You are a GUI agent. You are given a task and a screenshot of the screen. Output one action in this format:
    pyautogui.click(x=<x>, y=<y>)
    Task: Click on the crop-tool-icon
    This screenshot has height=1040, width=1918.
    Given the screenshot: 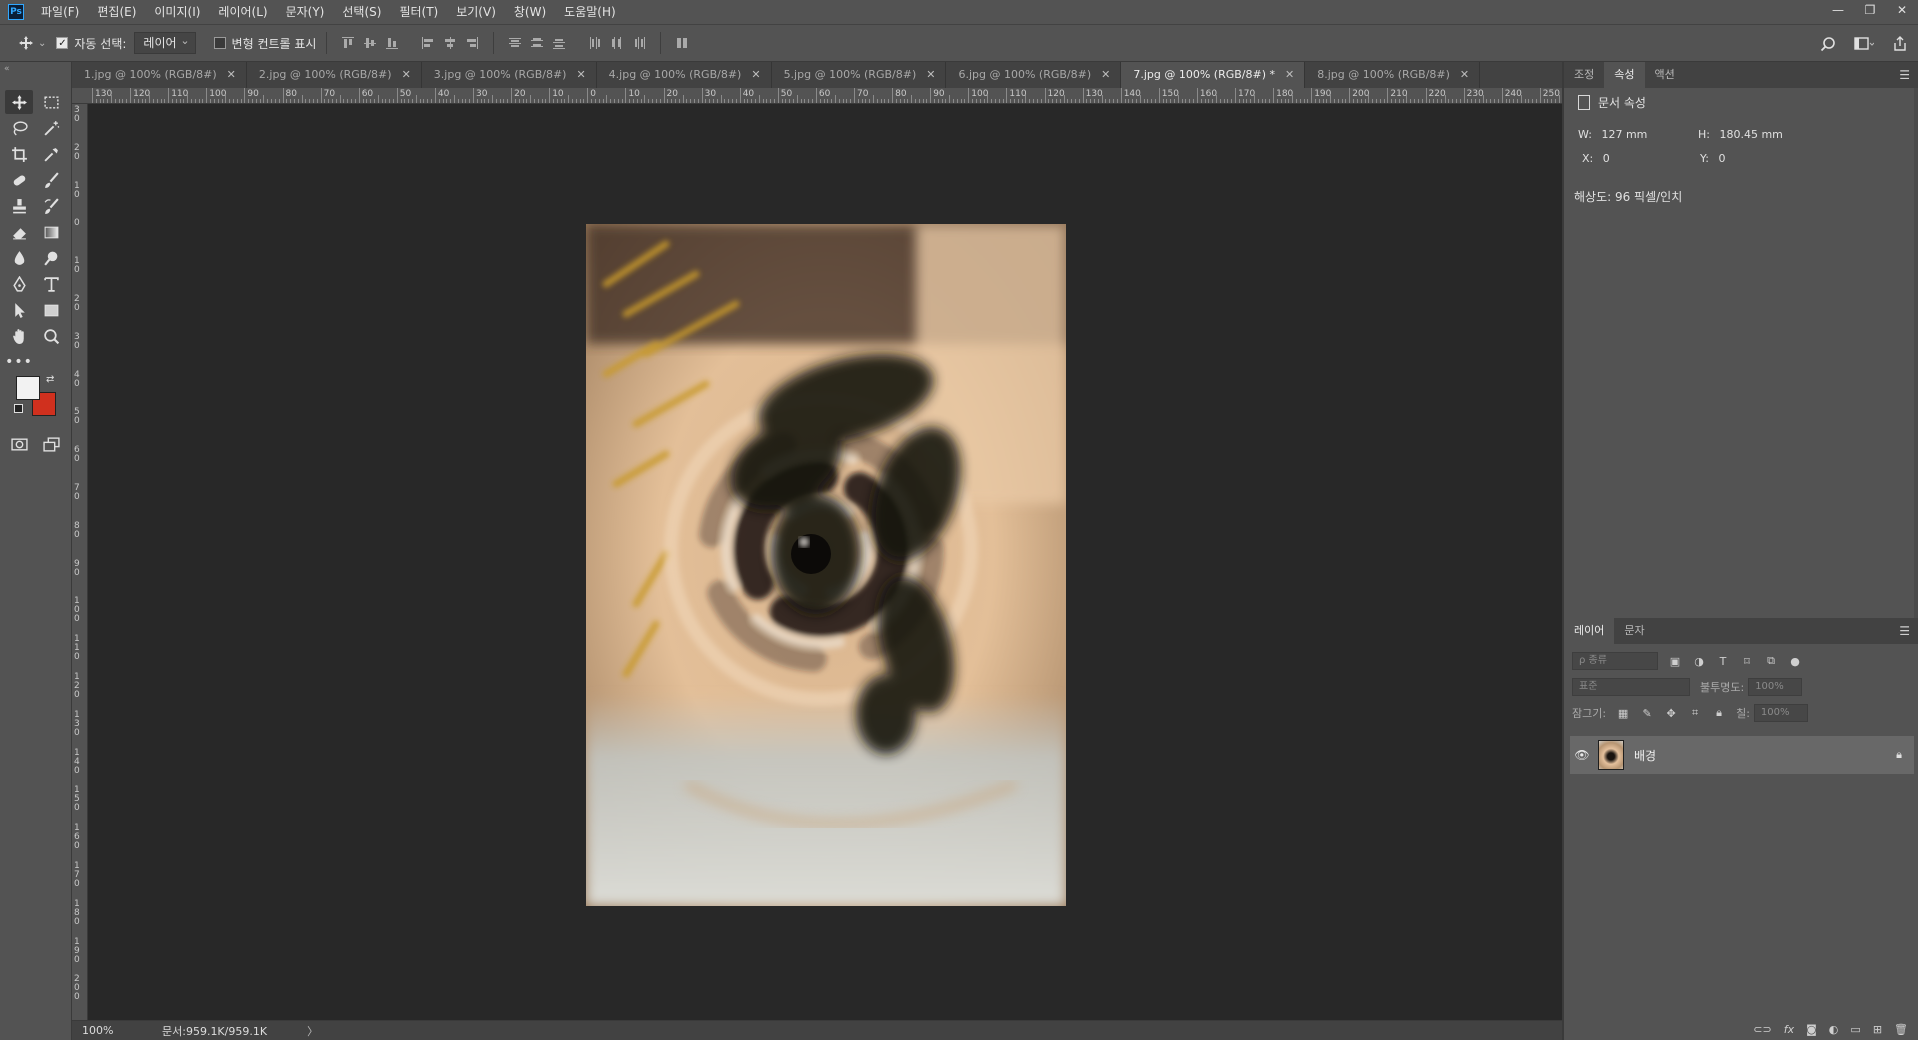 What is the action you would take?
    pyautogui.click(x=19, y=154)
    